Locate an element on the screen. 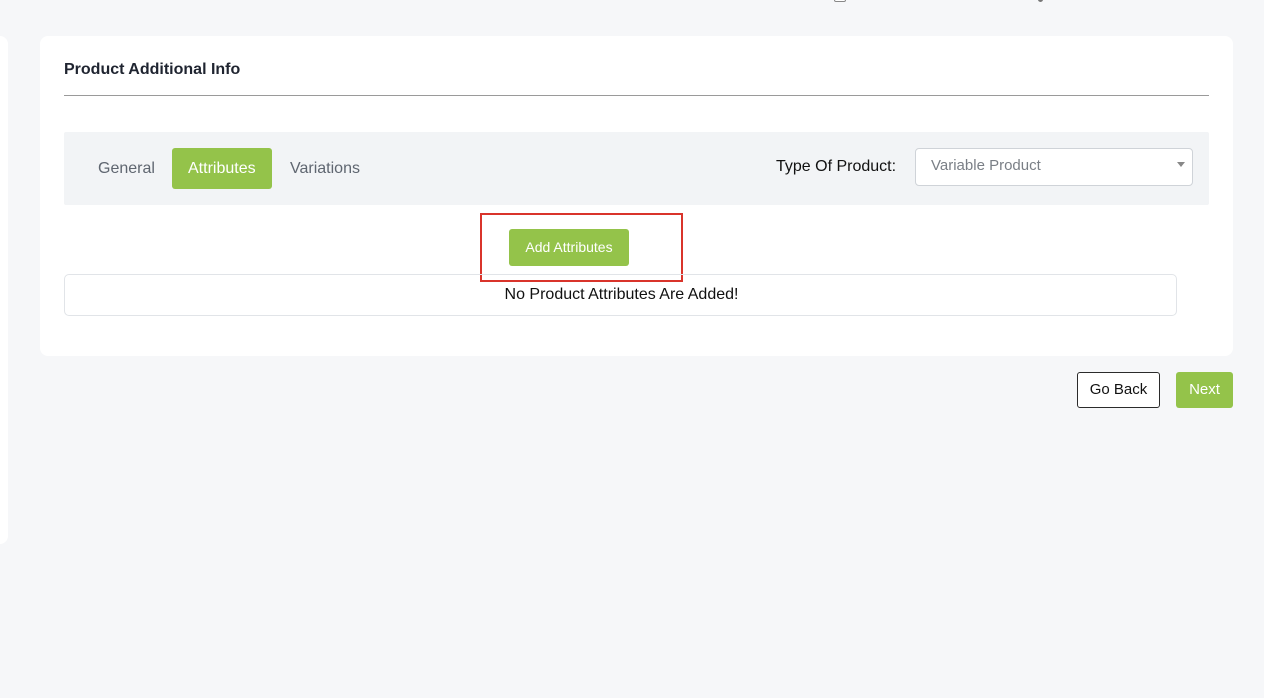  add-attributes-button: Add Attributes is located at coordinates (569, 247).